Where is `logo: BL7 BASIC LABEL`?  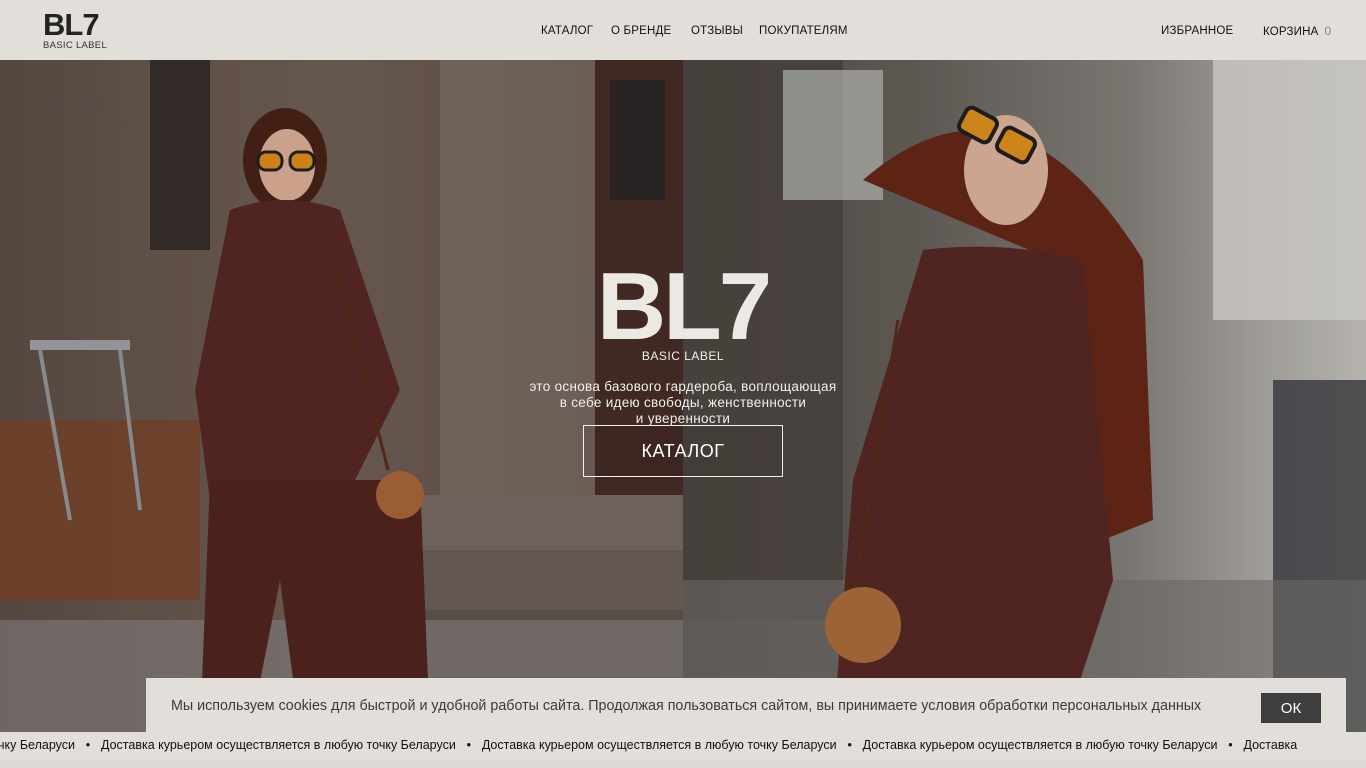 logo: BL7 BASIC LABEL is located at coordinates (75, 30).